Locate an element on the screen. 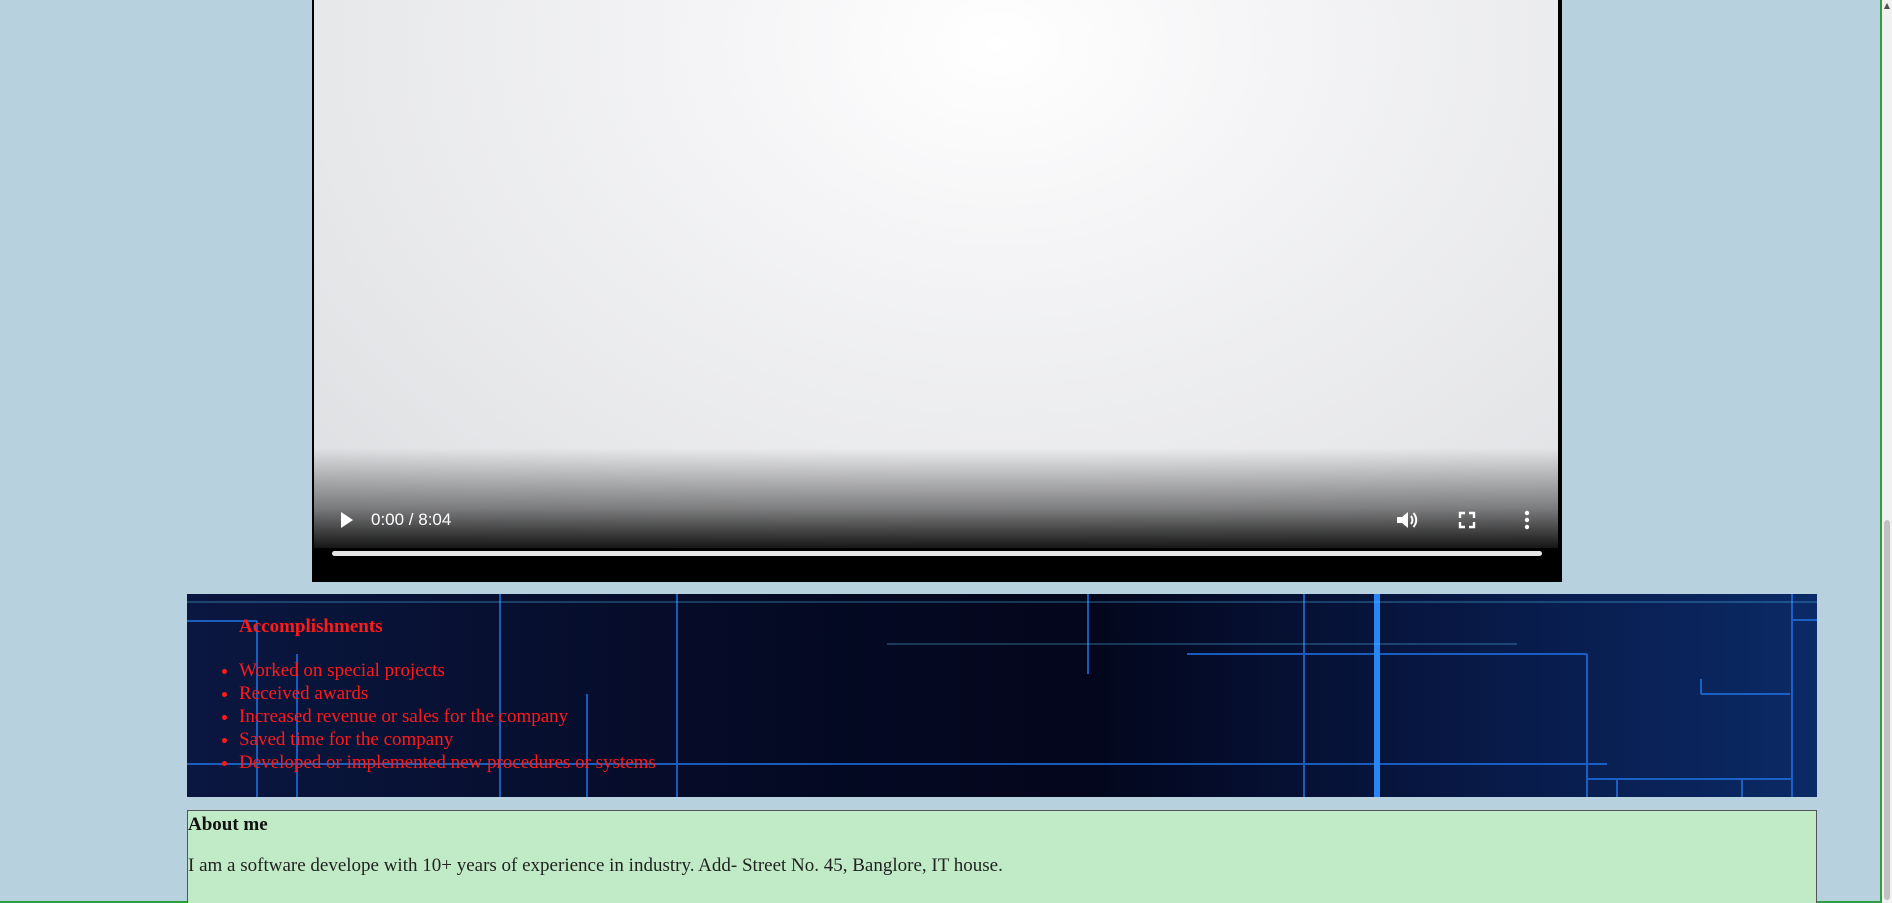 The image size is (1892, 903). time-display: 0:00 / 8:04 is located at coordinates (411, 519).